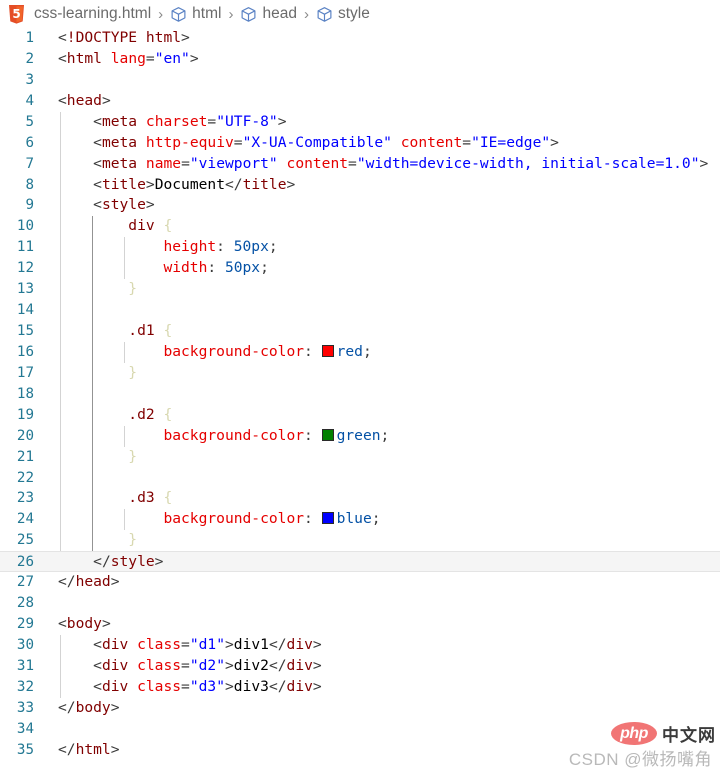  What do you see at coordinates (360, 478) in the screenshot?
I see `code-line: 22` at bounding box center [360, 478].